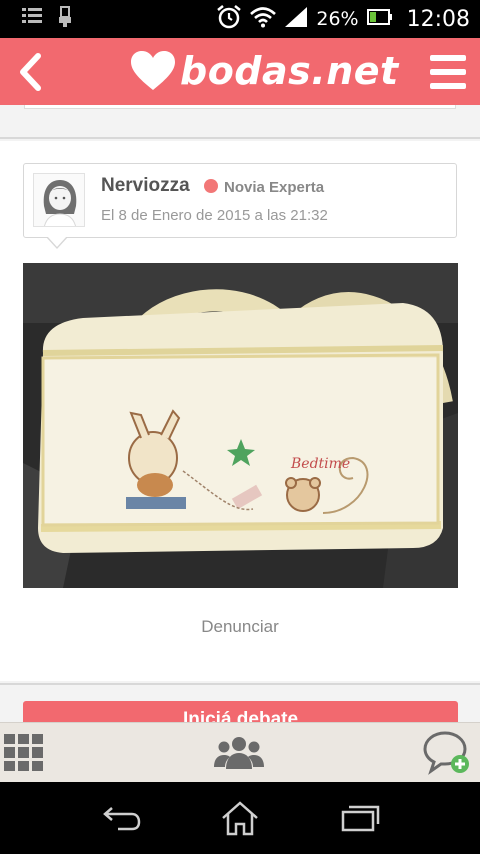  I want to click on new-chat-button, so click(447, 753).